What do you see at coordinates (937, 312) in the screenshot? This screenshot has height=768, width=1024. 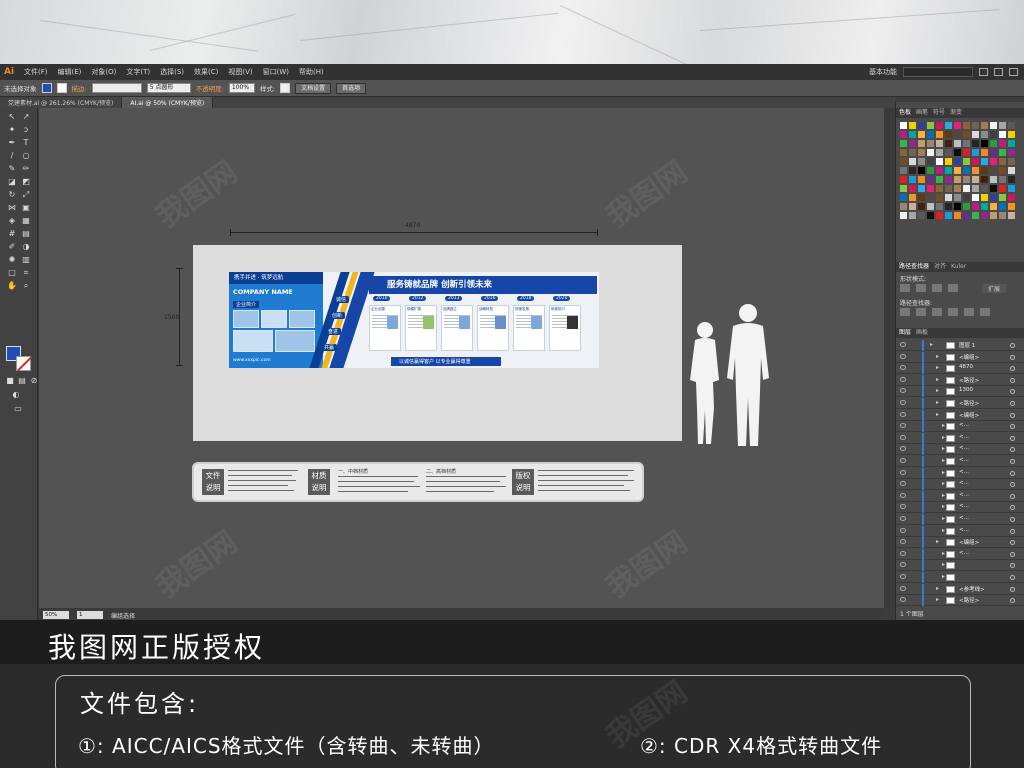 I see `merge-icon` at bounding box center [937, 312].